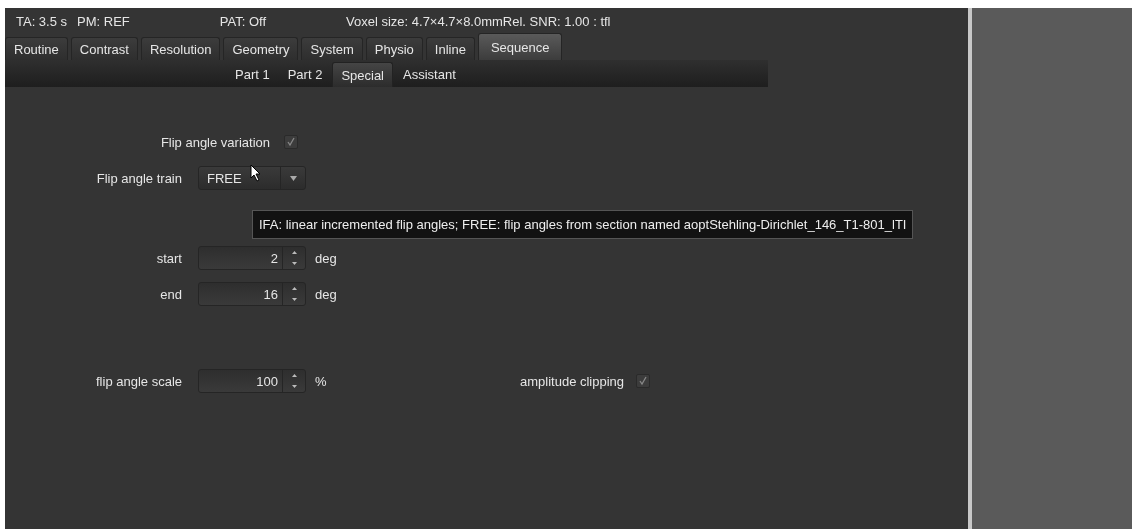 The width and height of the screenshot is (1132, 529). I want to click on tab: Routine, so click(36, 48).